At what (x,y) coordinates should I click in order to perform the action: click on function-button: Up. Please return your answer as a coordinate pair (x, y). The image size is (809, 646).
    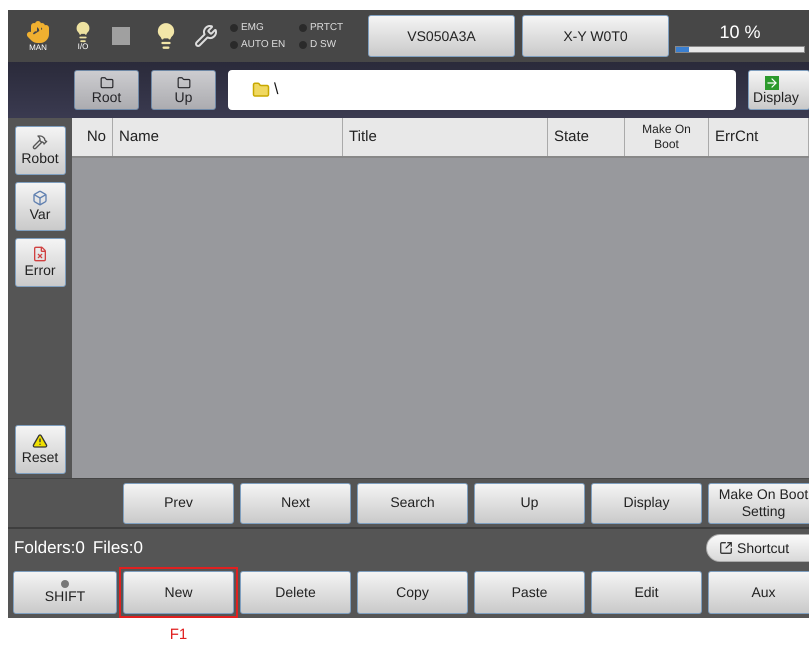
    Looking at the image, I should click on (529, 503).